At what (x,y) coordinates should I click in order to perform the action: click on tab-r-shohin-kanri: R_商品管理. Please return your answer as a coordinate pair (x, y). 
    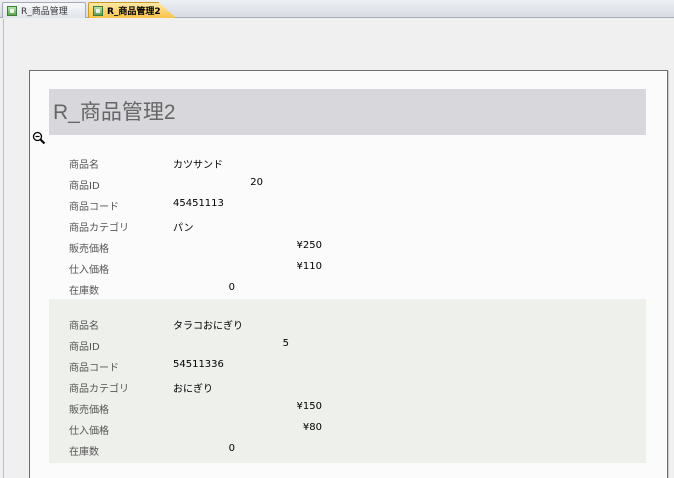
    Looking at the image, I should click on (44, 10).